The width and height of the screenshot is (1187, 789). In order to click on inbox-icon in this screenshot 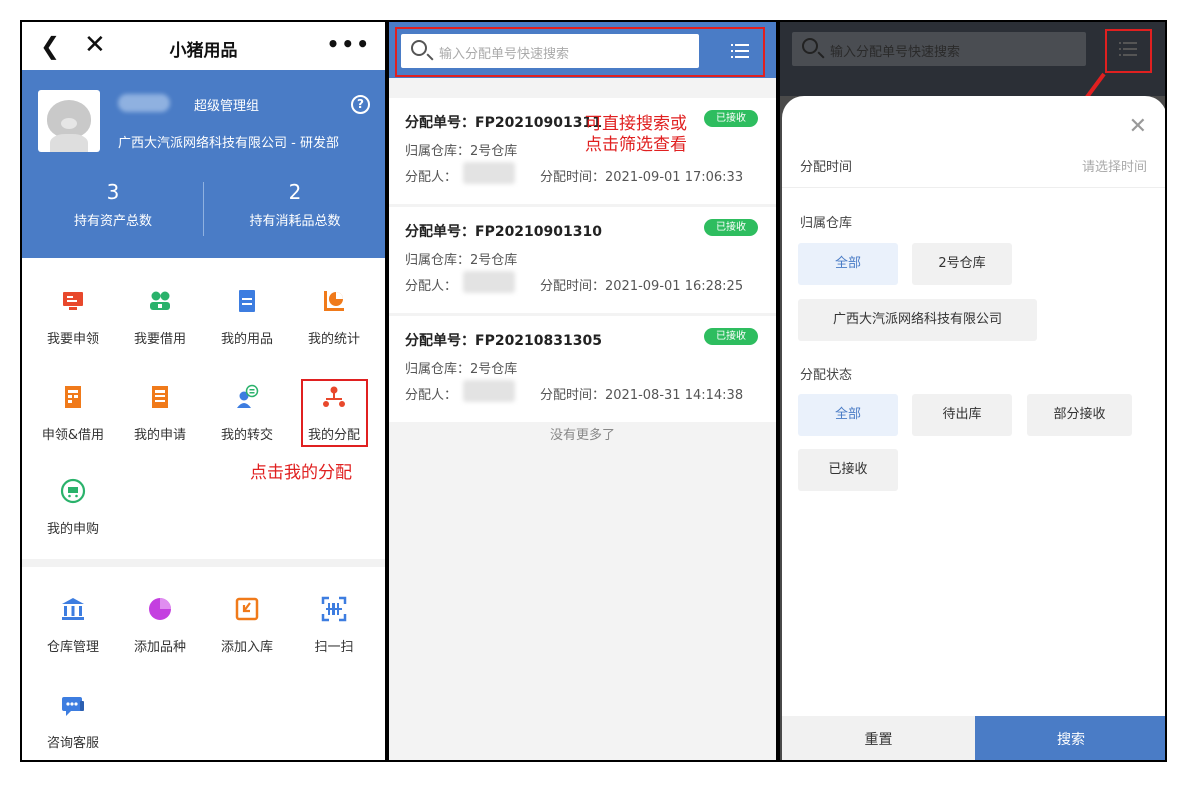, I will do `click(247, 609)`.